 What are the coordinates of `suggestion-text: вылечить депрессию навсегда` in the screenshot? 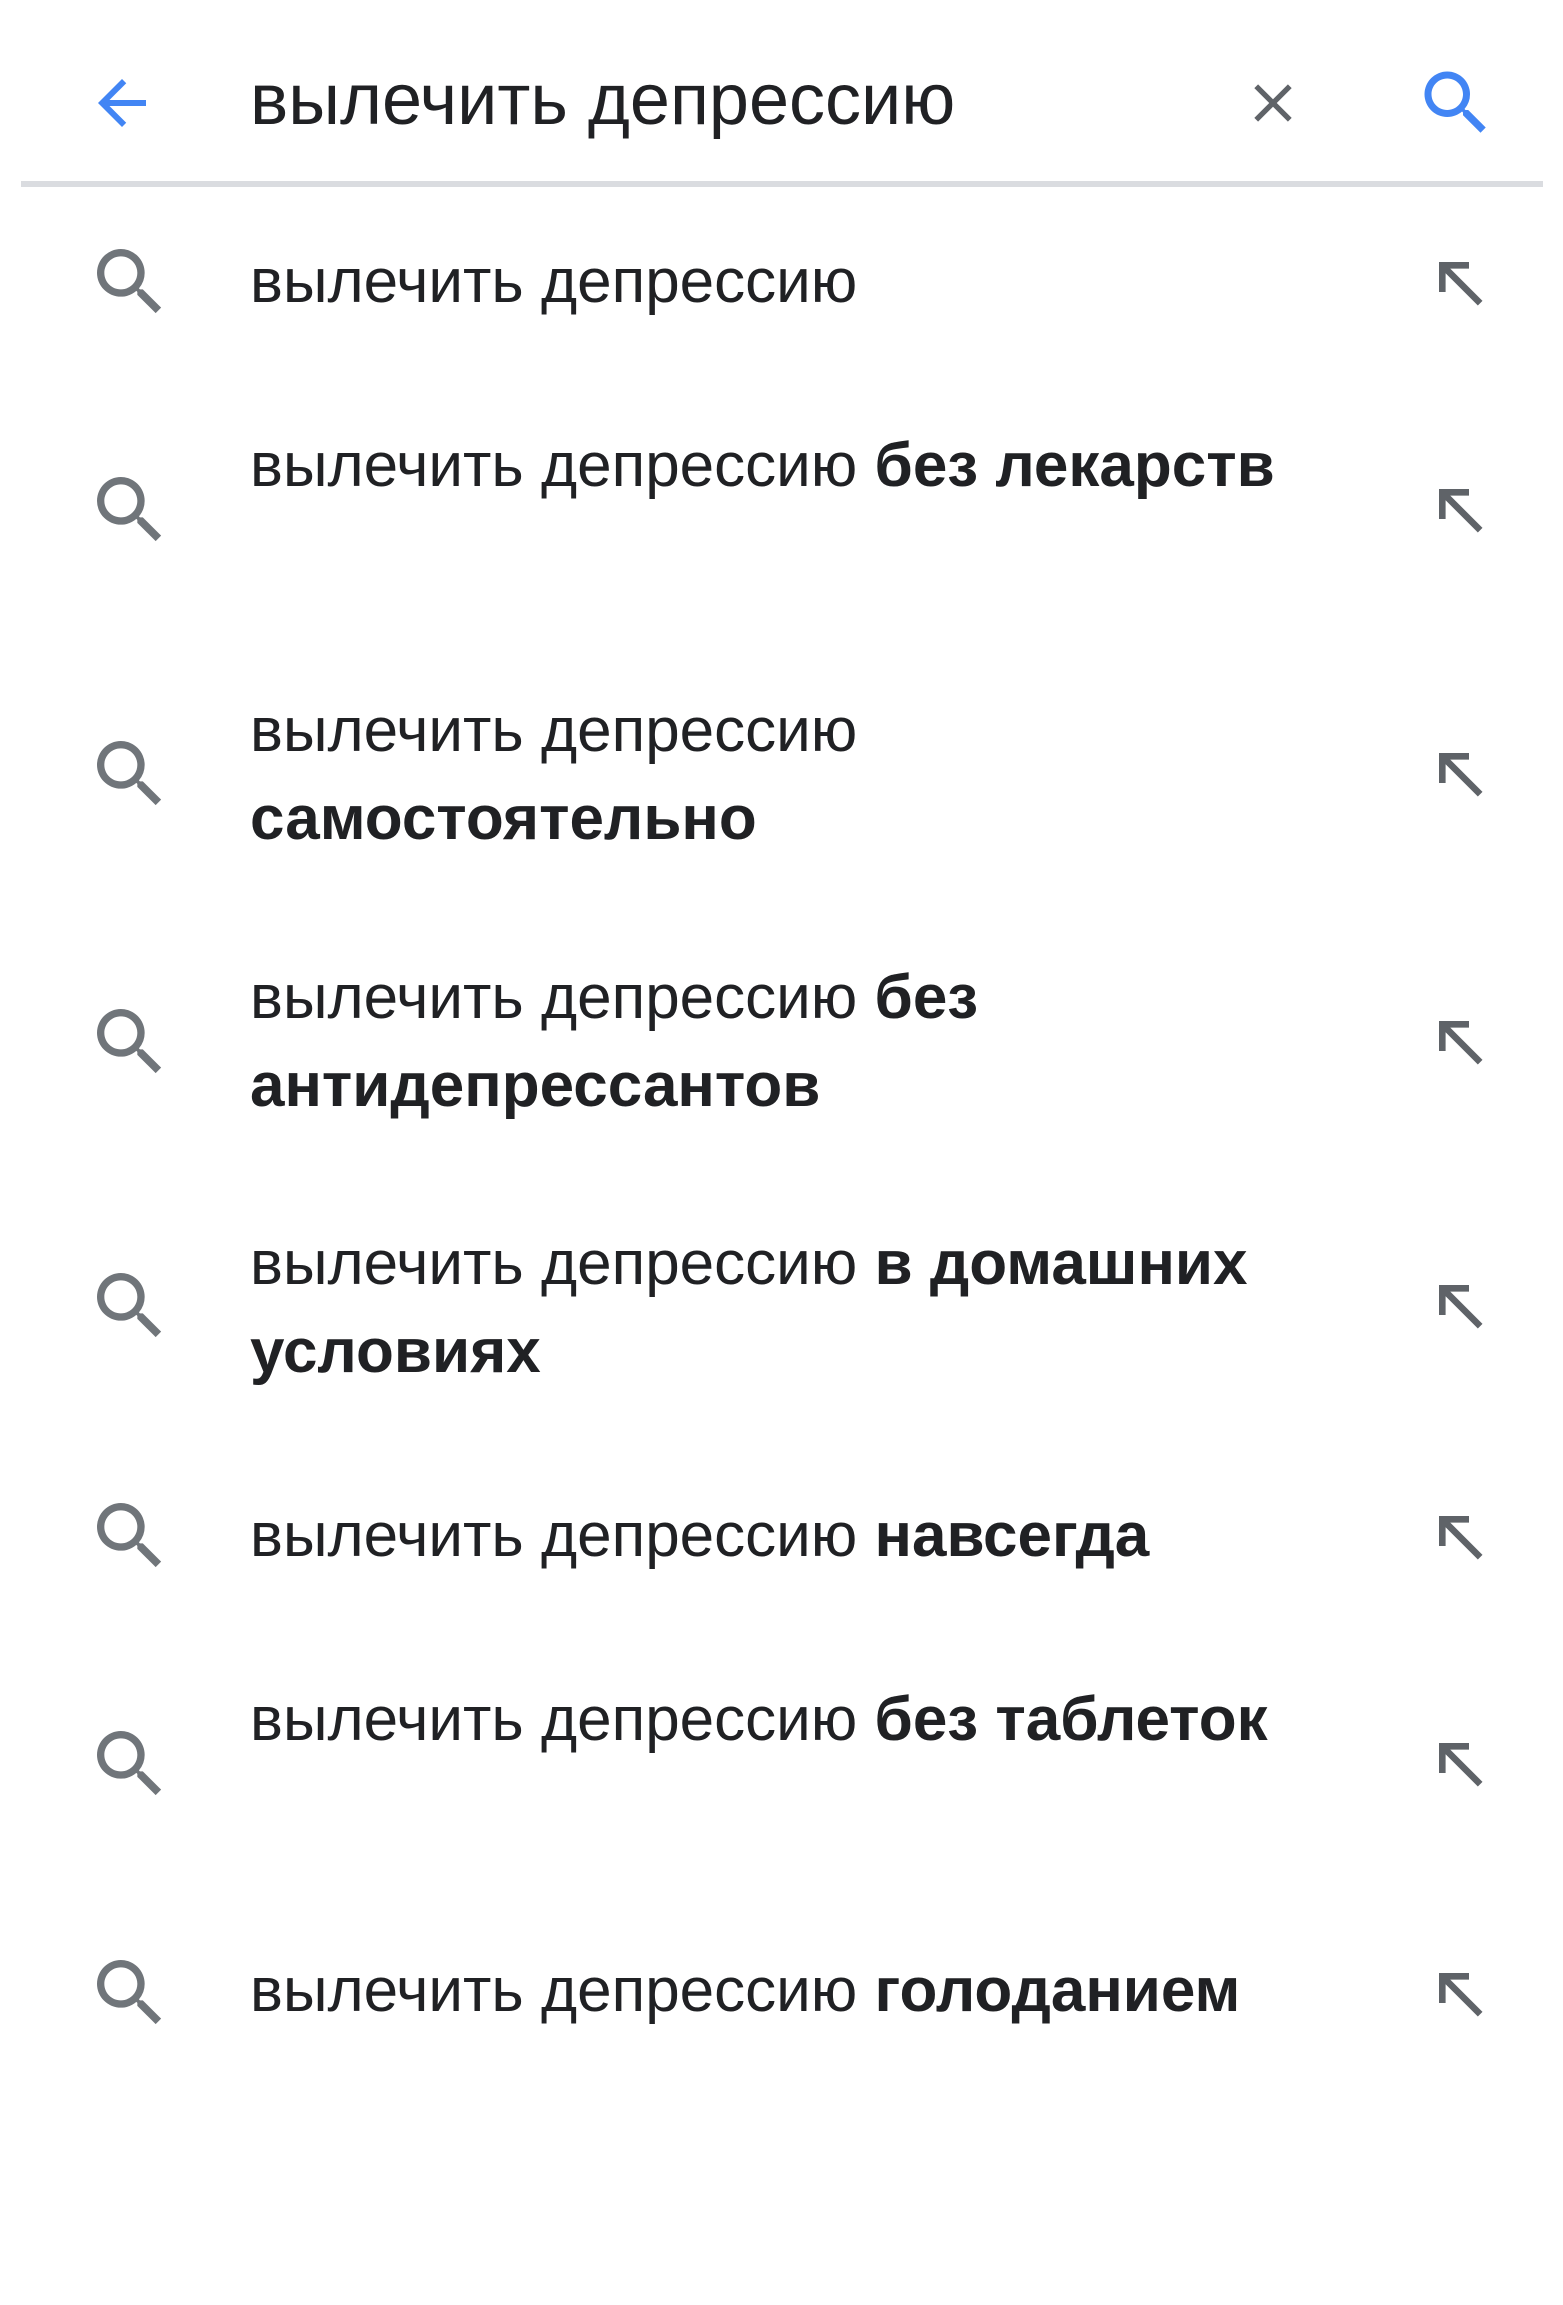 It's located at (805, 1536).